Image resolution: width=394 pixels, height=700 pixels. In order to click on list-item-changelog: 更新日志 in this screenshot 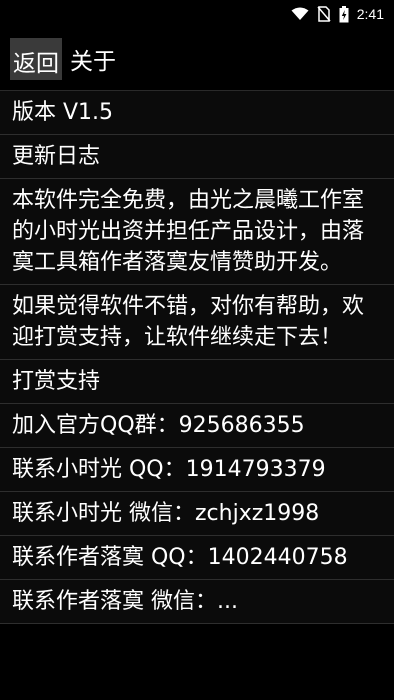, I will do `click(197, 157)`.